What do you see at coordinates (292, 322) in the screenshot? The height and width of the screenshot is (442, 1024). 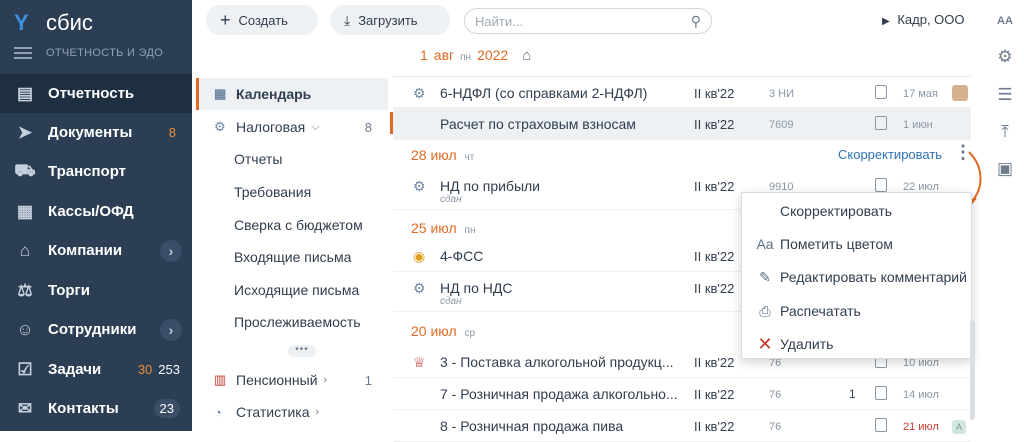 I see `menu-item-traceability: Прослеживаемость` at bounding box center [292, 322].